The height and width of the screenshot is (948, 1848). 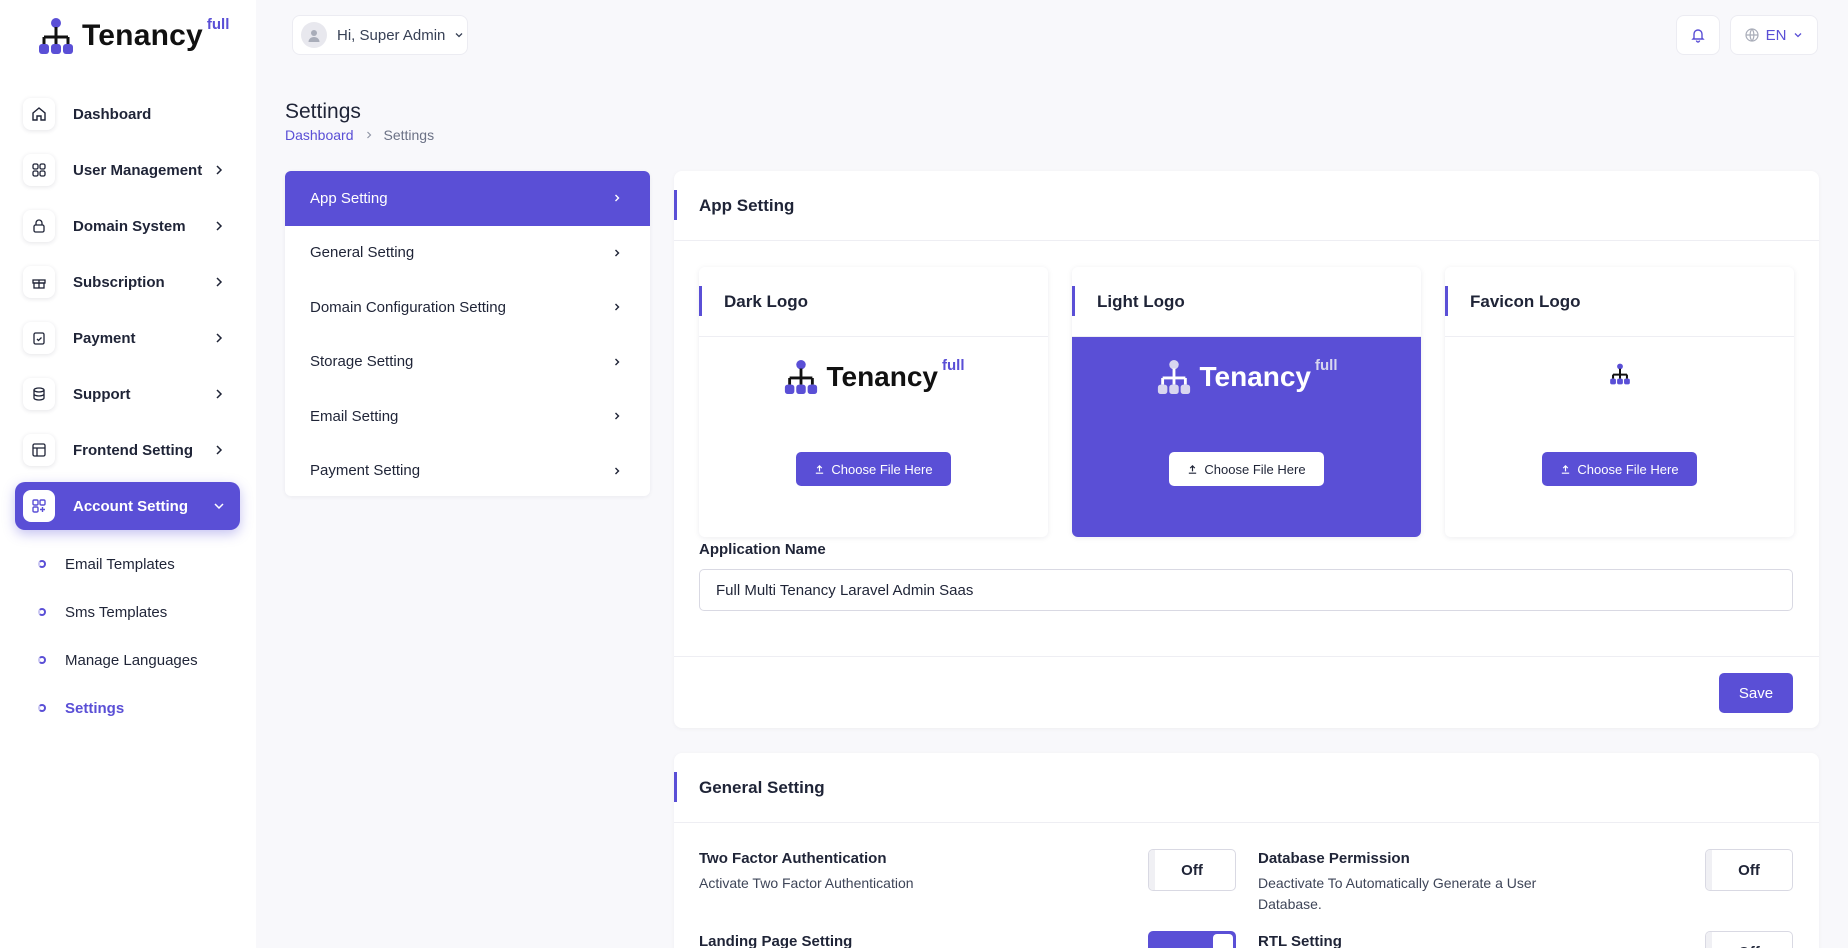 I want to click on user-menu-button: Hi, Super Admin, so click(x=380, y=35).